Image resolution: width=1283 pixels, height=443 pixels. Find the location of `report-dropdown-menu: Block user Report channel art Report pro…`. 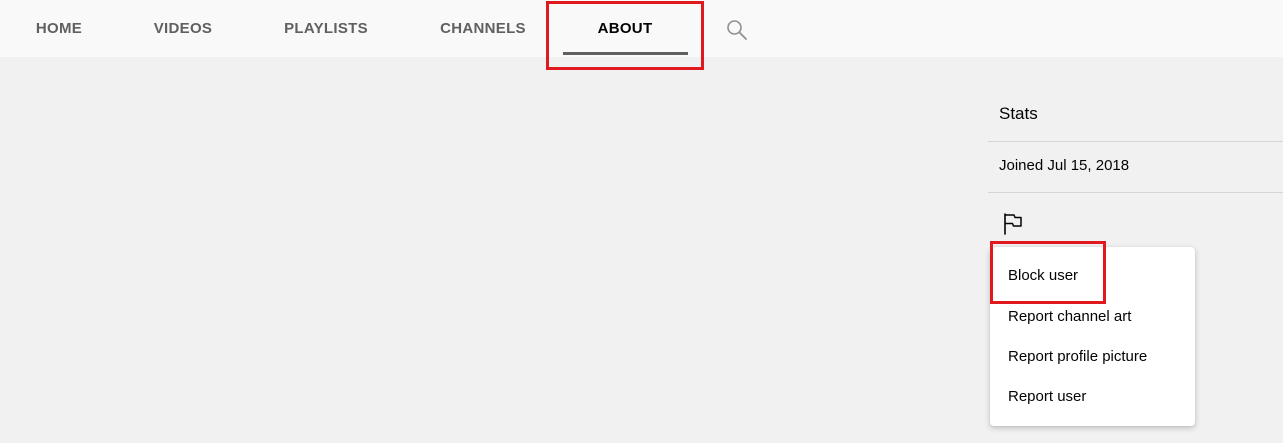

report-dropdown-menu: Block user Report channel art Report pro… is located at coordinates (1092, 336).